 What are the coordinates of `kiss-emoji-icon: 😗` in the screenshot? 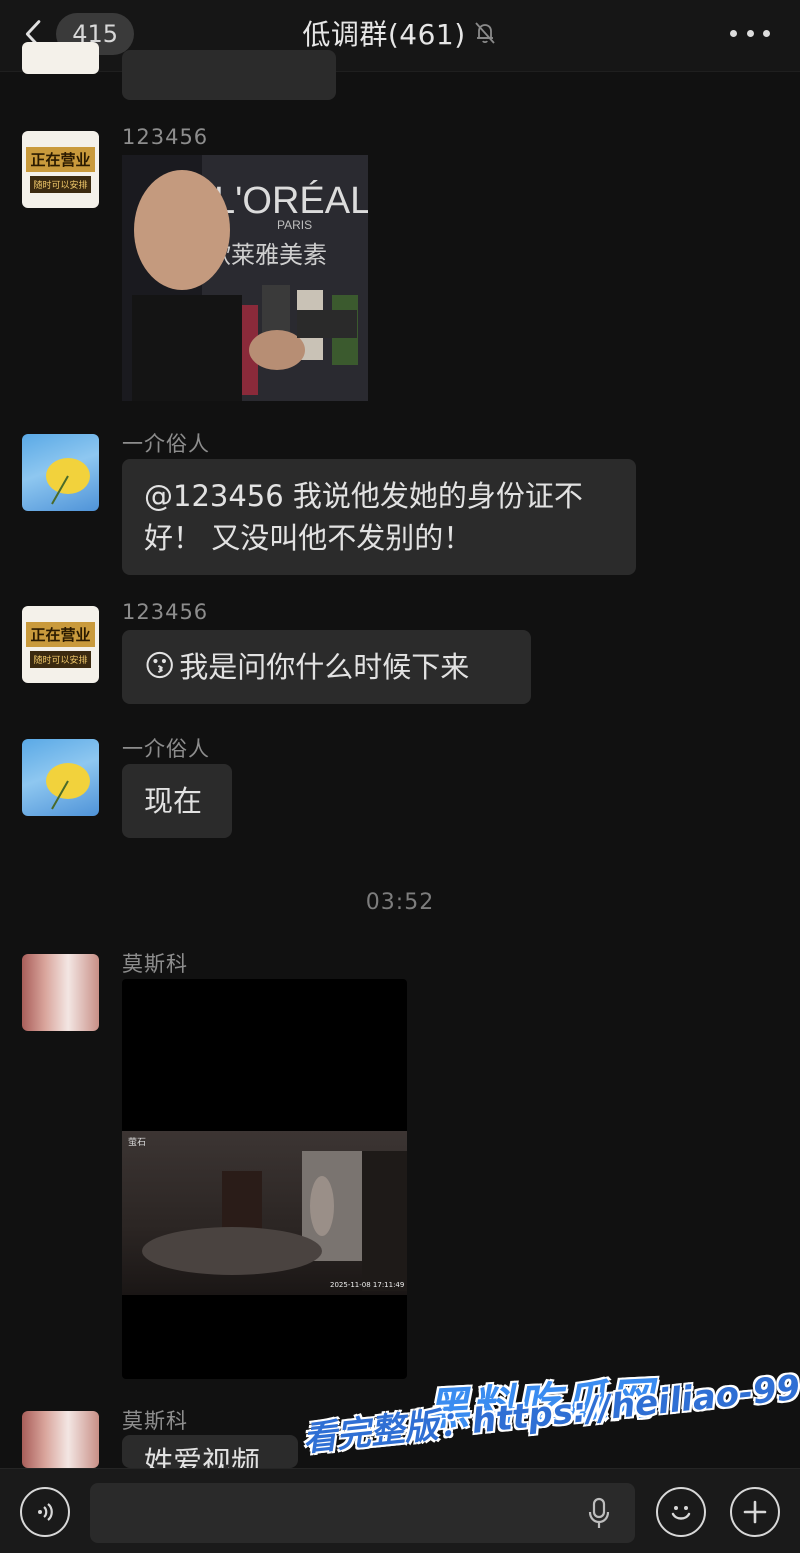 It's located at (160, 666).